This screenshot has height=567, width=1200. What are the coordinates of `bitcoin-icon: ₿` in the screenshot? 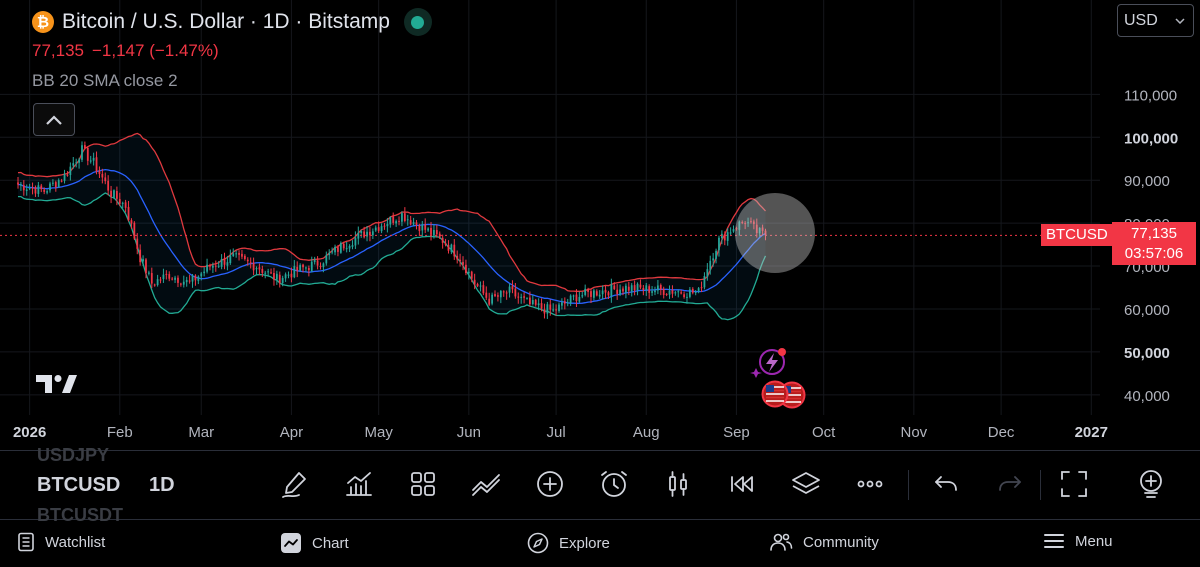 It's located at (43, 22).